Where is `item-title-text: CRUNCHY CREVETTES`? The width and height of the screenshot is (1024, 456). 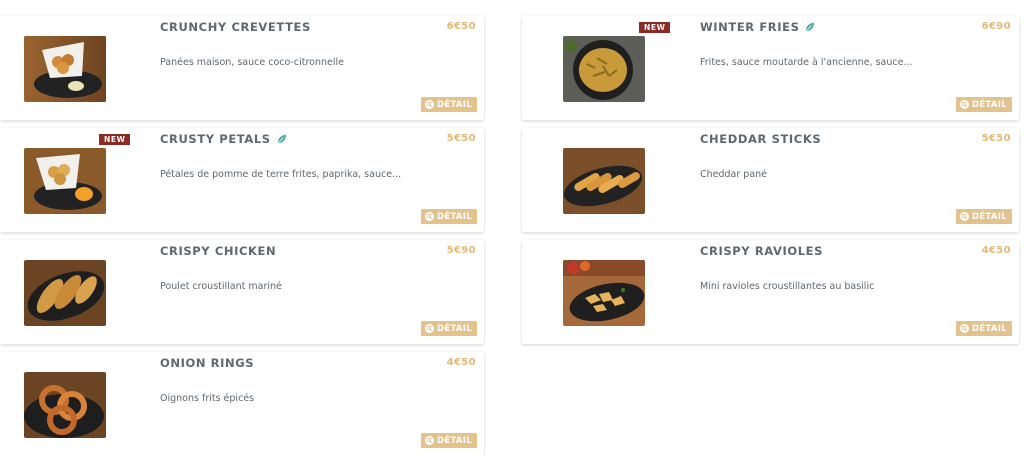
item-title-text: CRUNCHY CREVETTES is located at coordinates (235, 27).